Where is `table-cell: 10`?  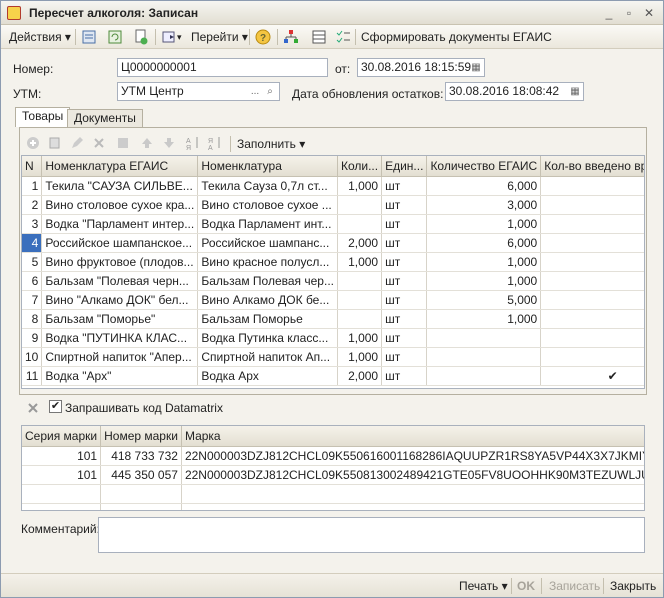 table-cell: 10 is located at coordinates (32, 357).